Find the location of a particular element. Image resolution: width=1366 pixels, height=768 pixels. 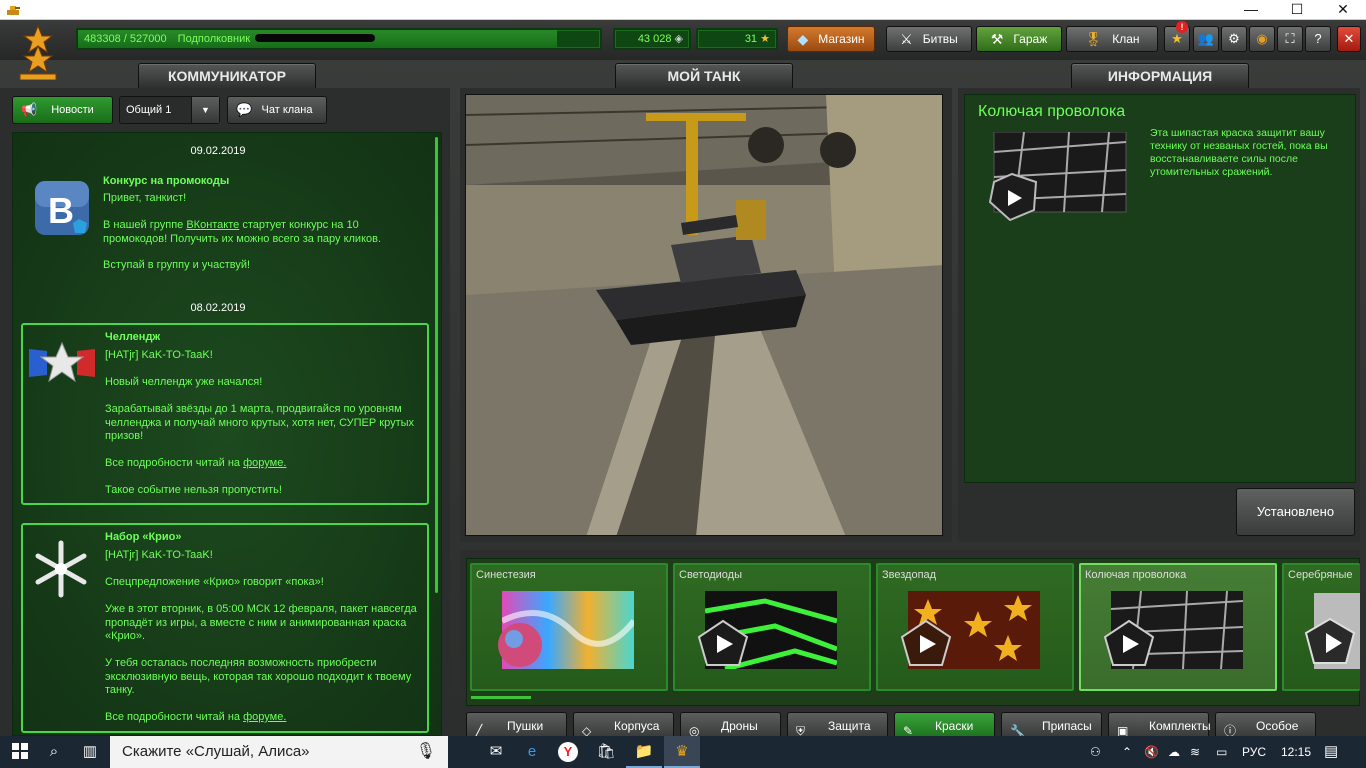

vk-link: ВКонтакте is located at coordinates (212, 225).